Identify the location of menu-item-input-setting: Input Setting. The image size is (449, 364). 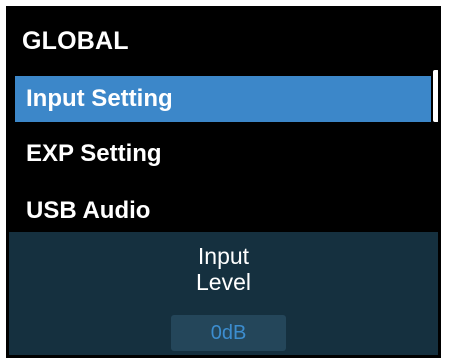
(223, 99).